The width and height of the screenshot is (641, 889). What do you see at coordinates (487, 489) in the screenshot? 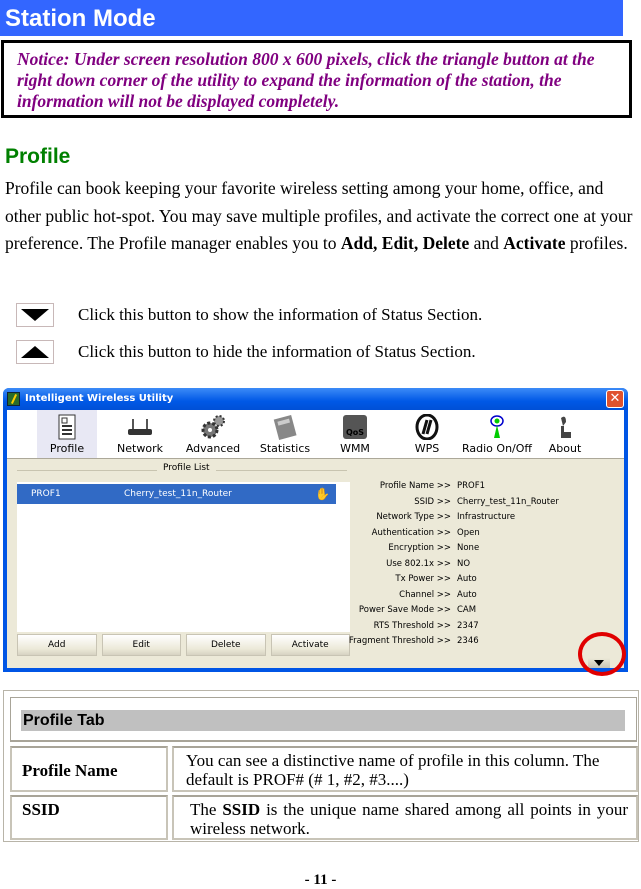
I see `detail-row: Profile Name >> PROF1` at bounding box center [487, 489].